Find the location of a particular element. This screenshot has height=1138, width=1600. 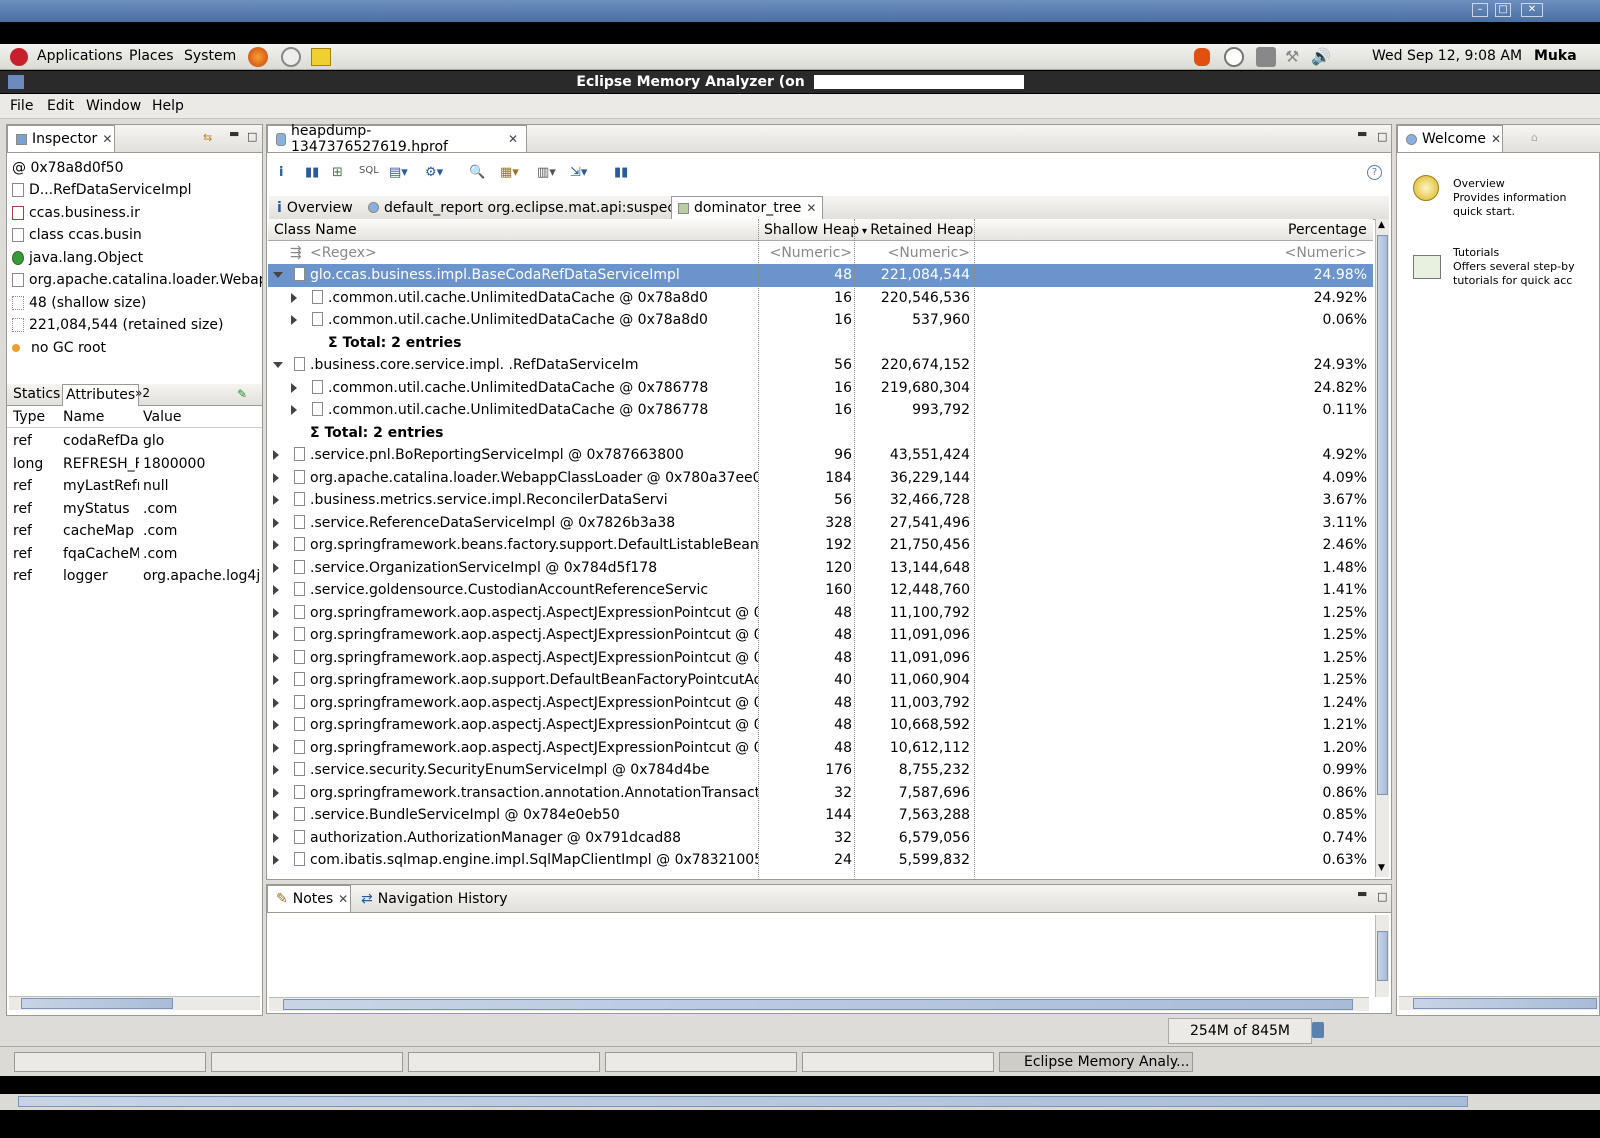

help-icon: ? is located at coordinates (1374, 172).